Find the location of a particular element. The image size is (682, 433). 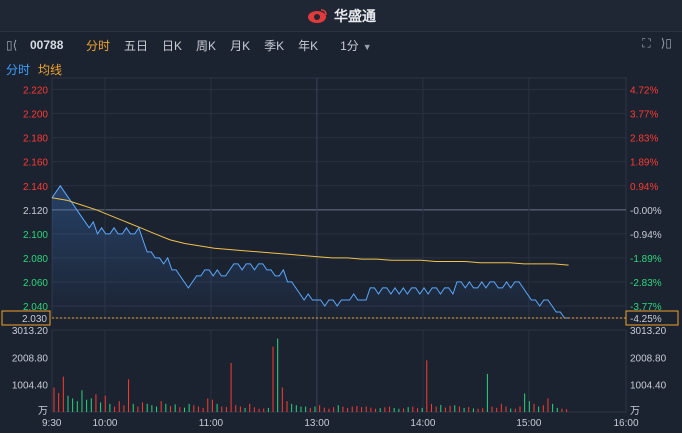

volume-tick-label-left: 3013.20 is located at coordinates (30, 331).